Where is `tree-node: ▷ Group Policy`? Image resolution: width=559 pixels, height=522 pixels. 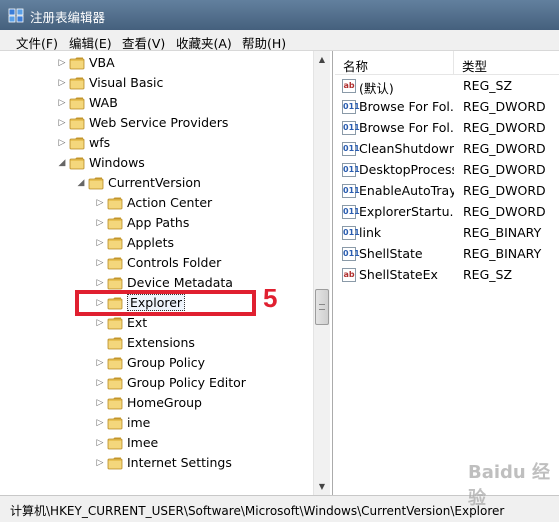
tree-node: ▷ Group Policy is located at coordinates (150, 363).